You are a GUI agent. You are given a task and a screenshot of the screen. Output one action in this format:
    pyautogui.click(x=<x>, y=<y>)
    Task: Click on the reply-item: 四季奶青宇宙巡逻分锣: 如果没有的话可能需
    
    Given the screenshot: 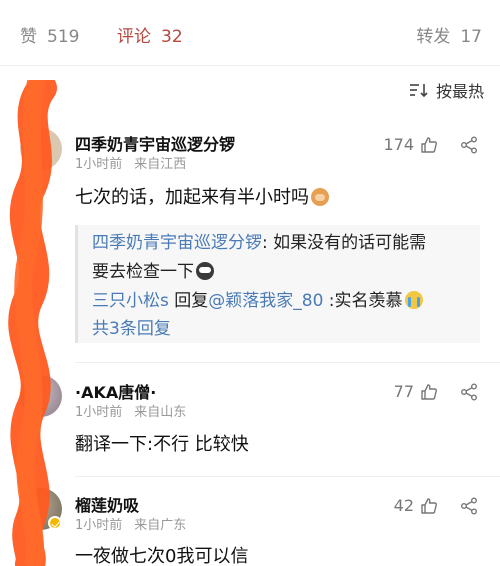 What is the action you would take?
    pyautogui.click(x=259, y=240)
    